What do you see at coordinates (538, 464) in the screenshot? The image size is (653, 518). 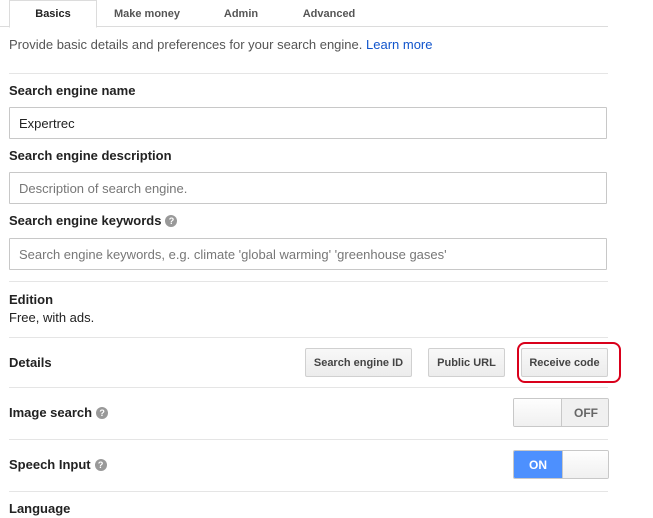 I see `toggle-state-label: ON` at bounding box center [538, 464].